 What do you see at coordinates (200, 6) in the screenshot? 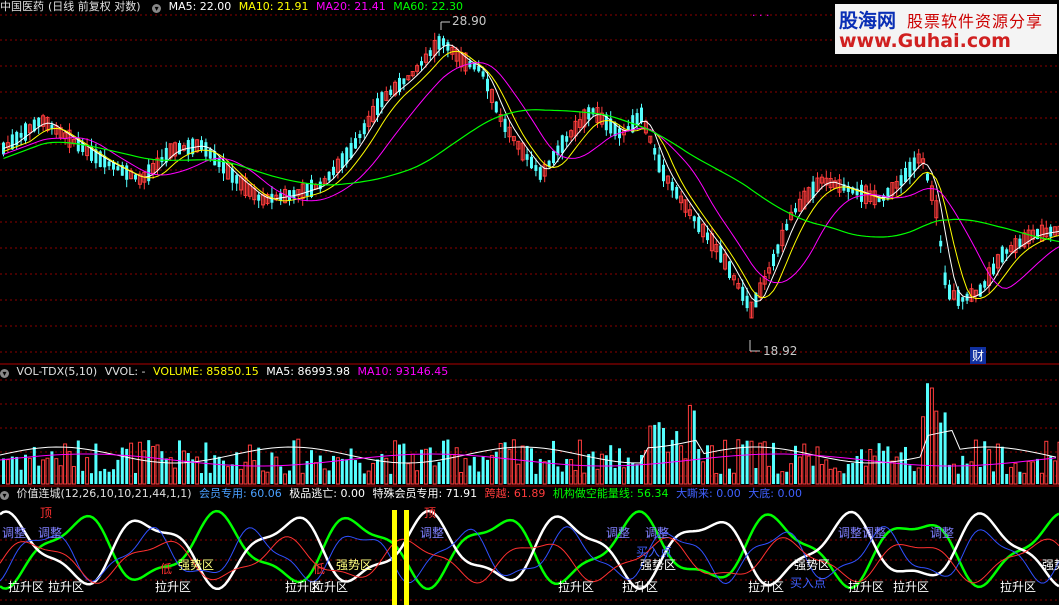
I see `ma5-readout: MA5: 22.00` at bounding box center [200, 6].